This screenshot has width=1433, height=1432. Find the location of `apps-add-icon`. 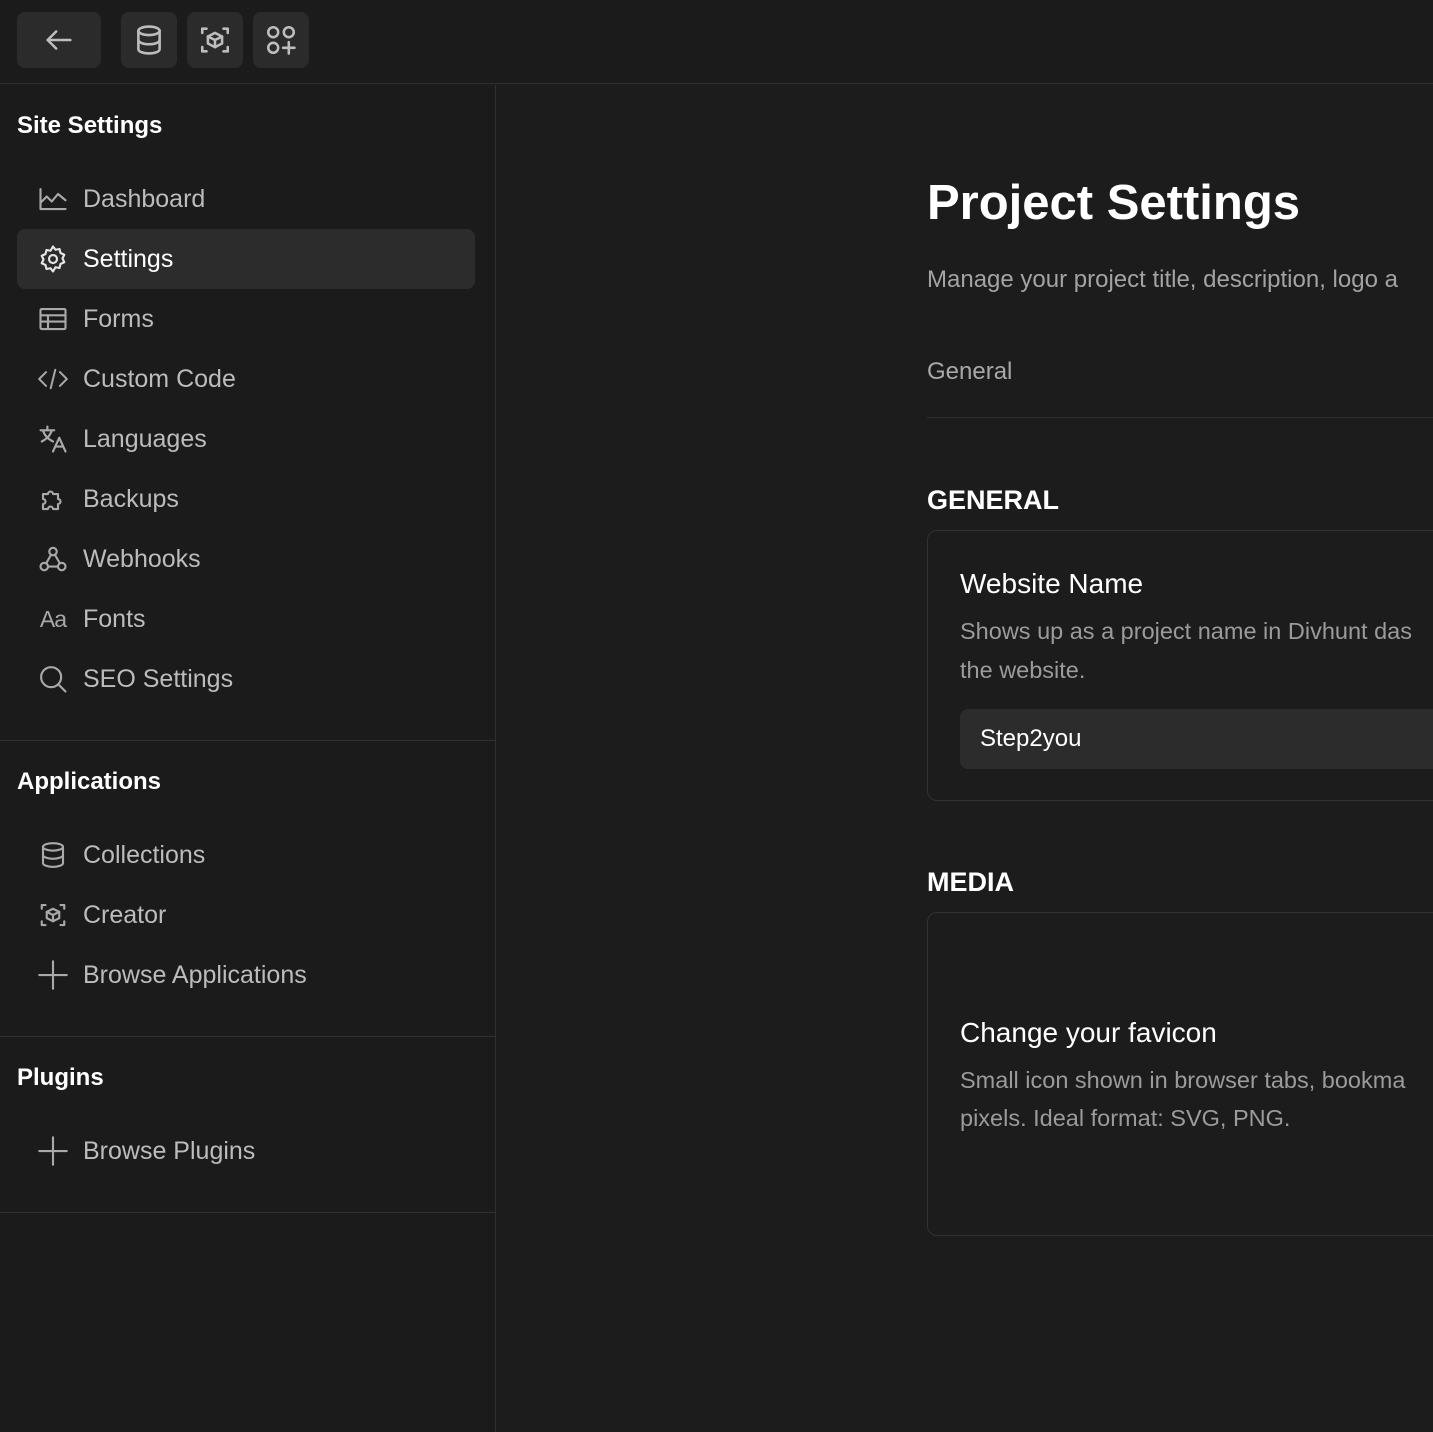

apps-add-icon is located at coordinates (281, 40).